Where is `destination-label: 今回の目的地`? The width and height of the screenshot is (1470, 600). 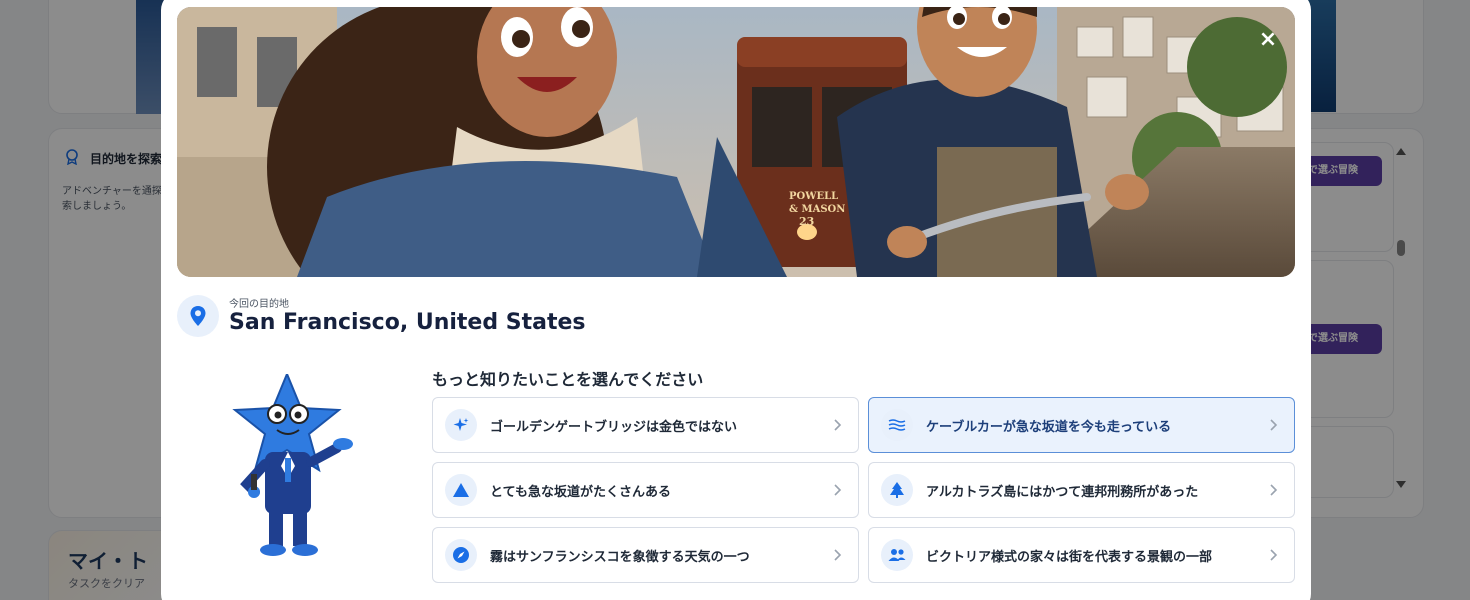
destination-label: 今回の目的地 is located at coordinates (259, 304).